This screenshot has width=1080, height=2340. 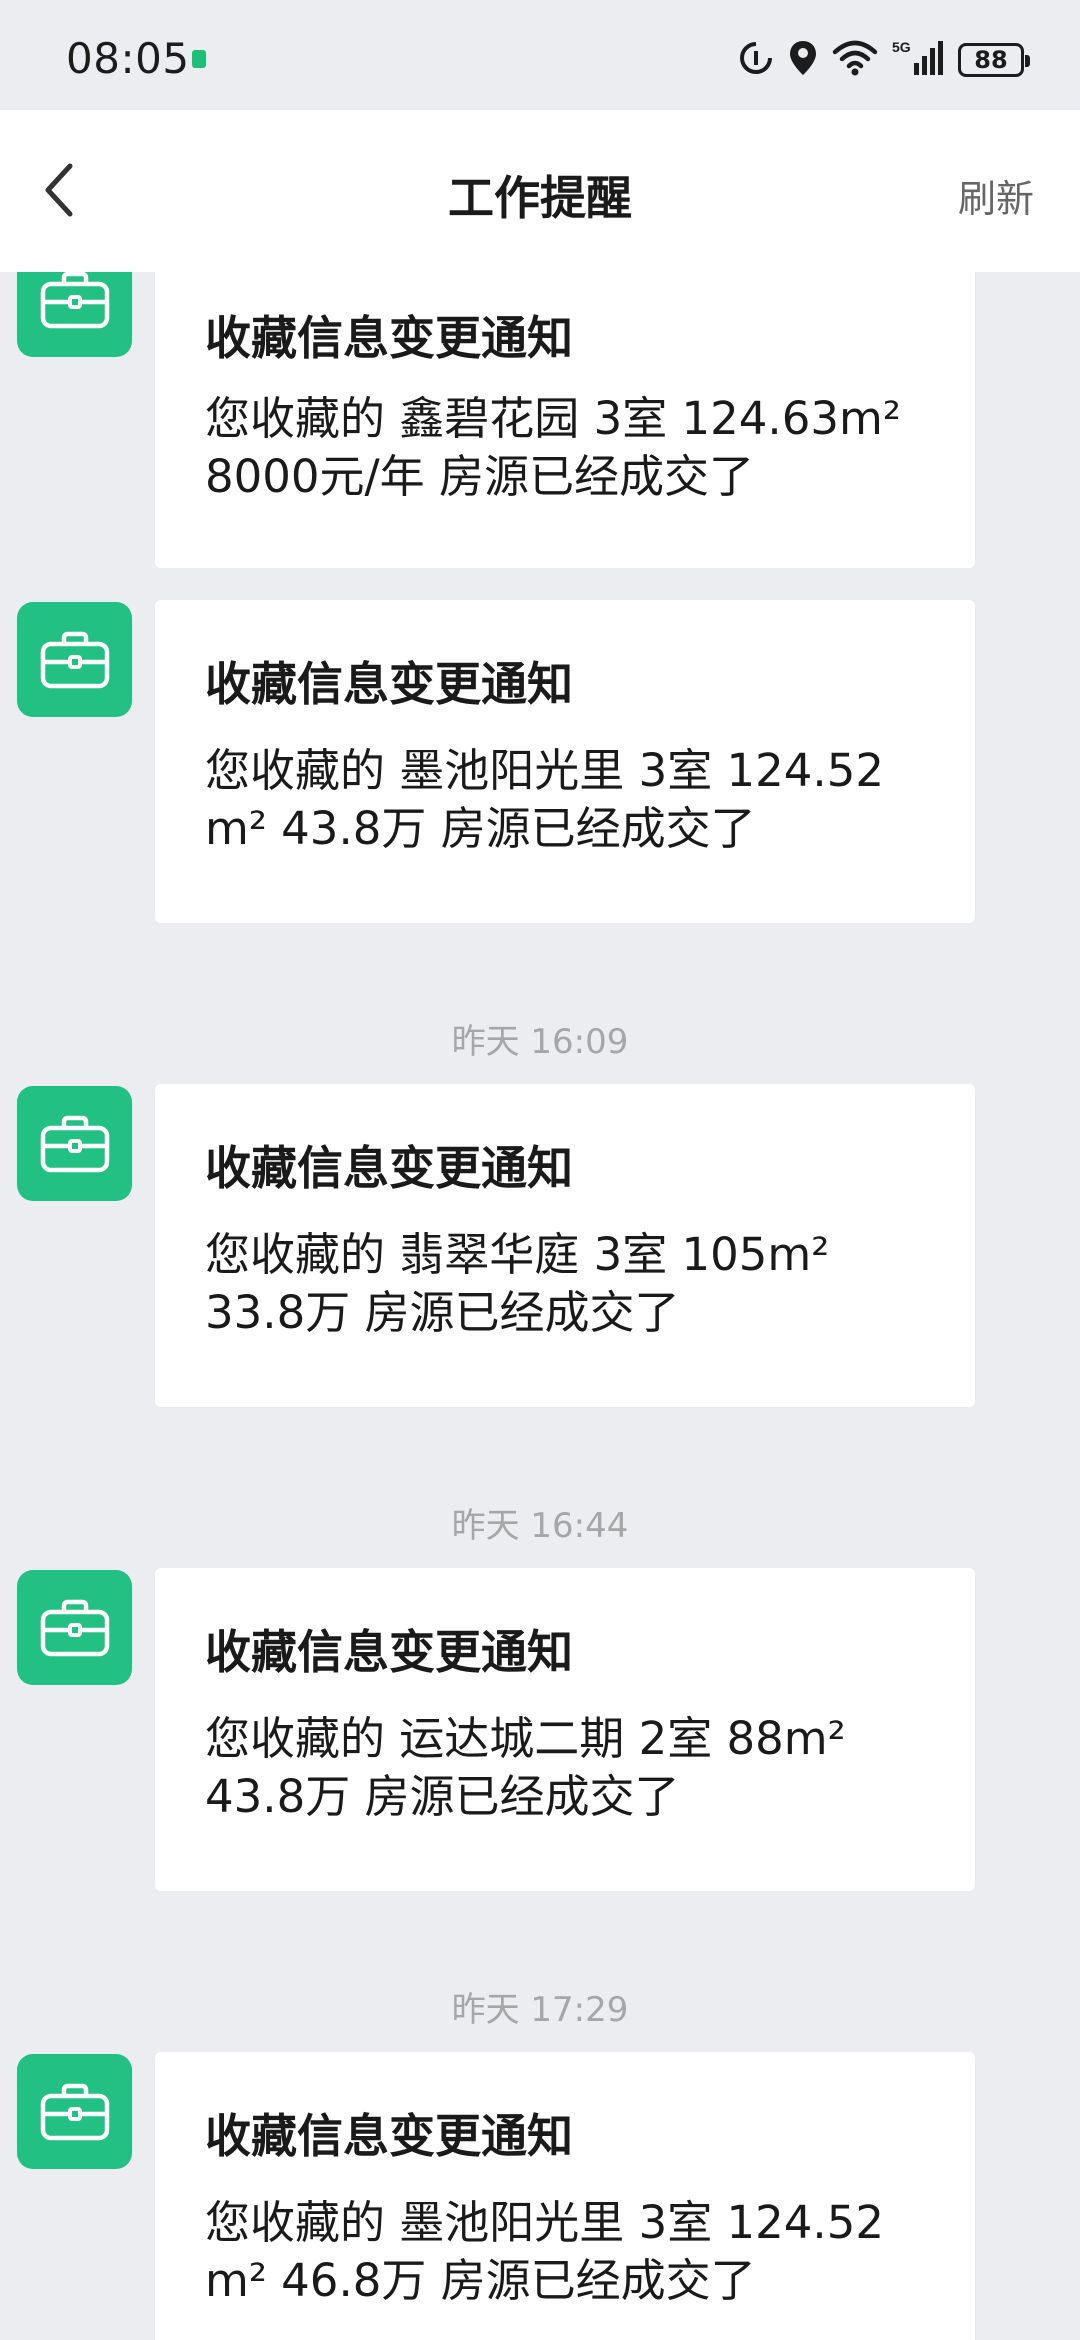 I want to click on status-icons: 5G 88, so click(x=884, y=60).